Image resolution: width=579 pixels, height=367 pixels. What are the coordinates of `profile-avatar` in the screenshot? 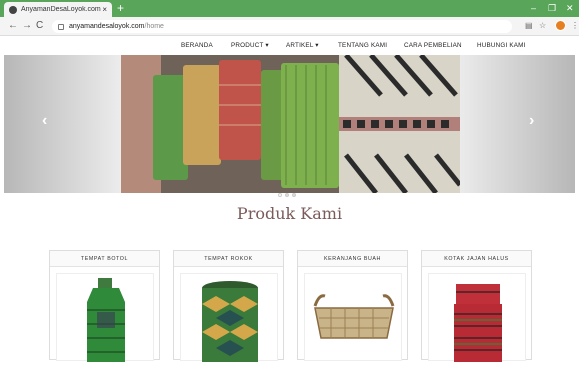 It's located at (560, 25).